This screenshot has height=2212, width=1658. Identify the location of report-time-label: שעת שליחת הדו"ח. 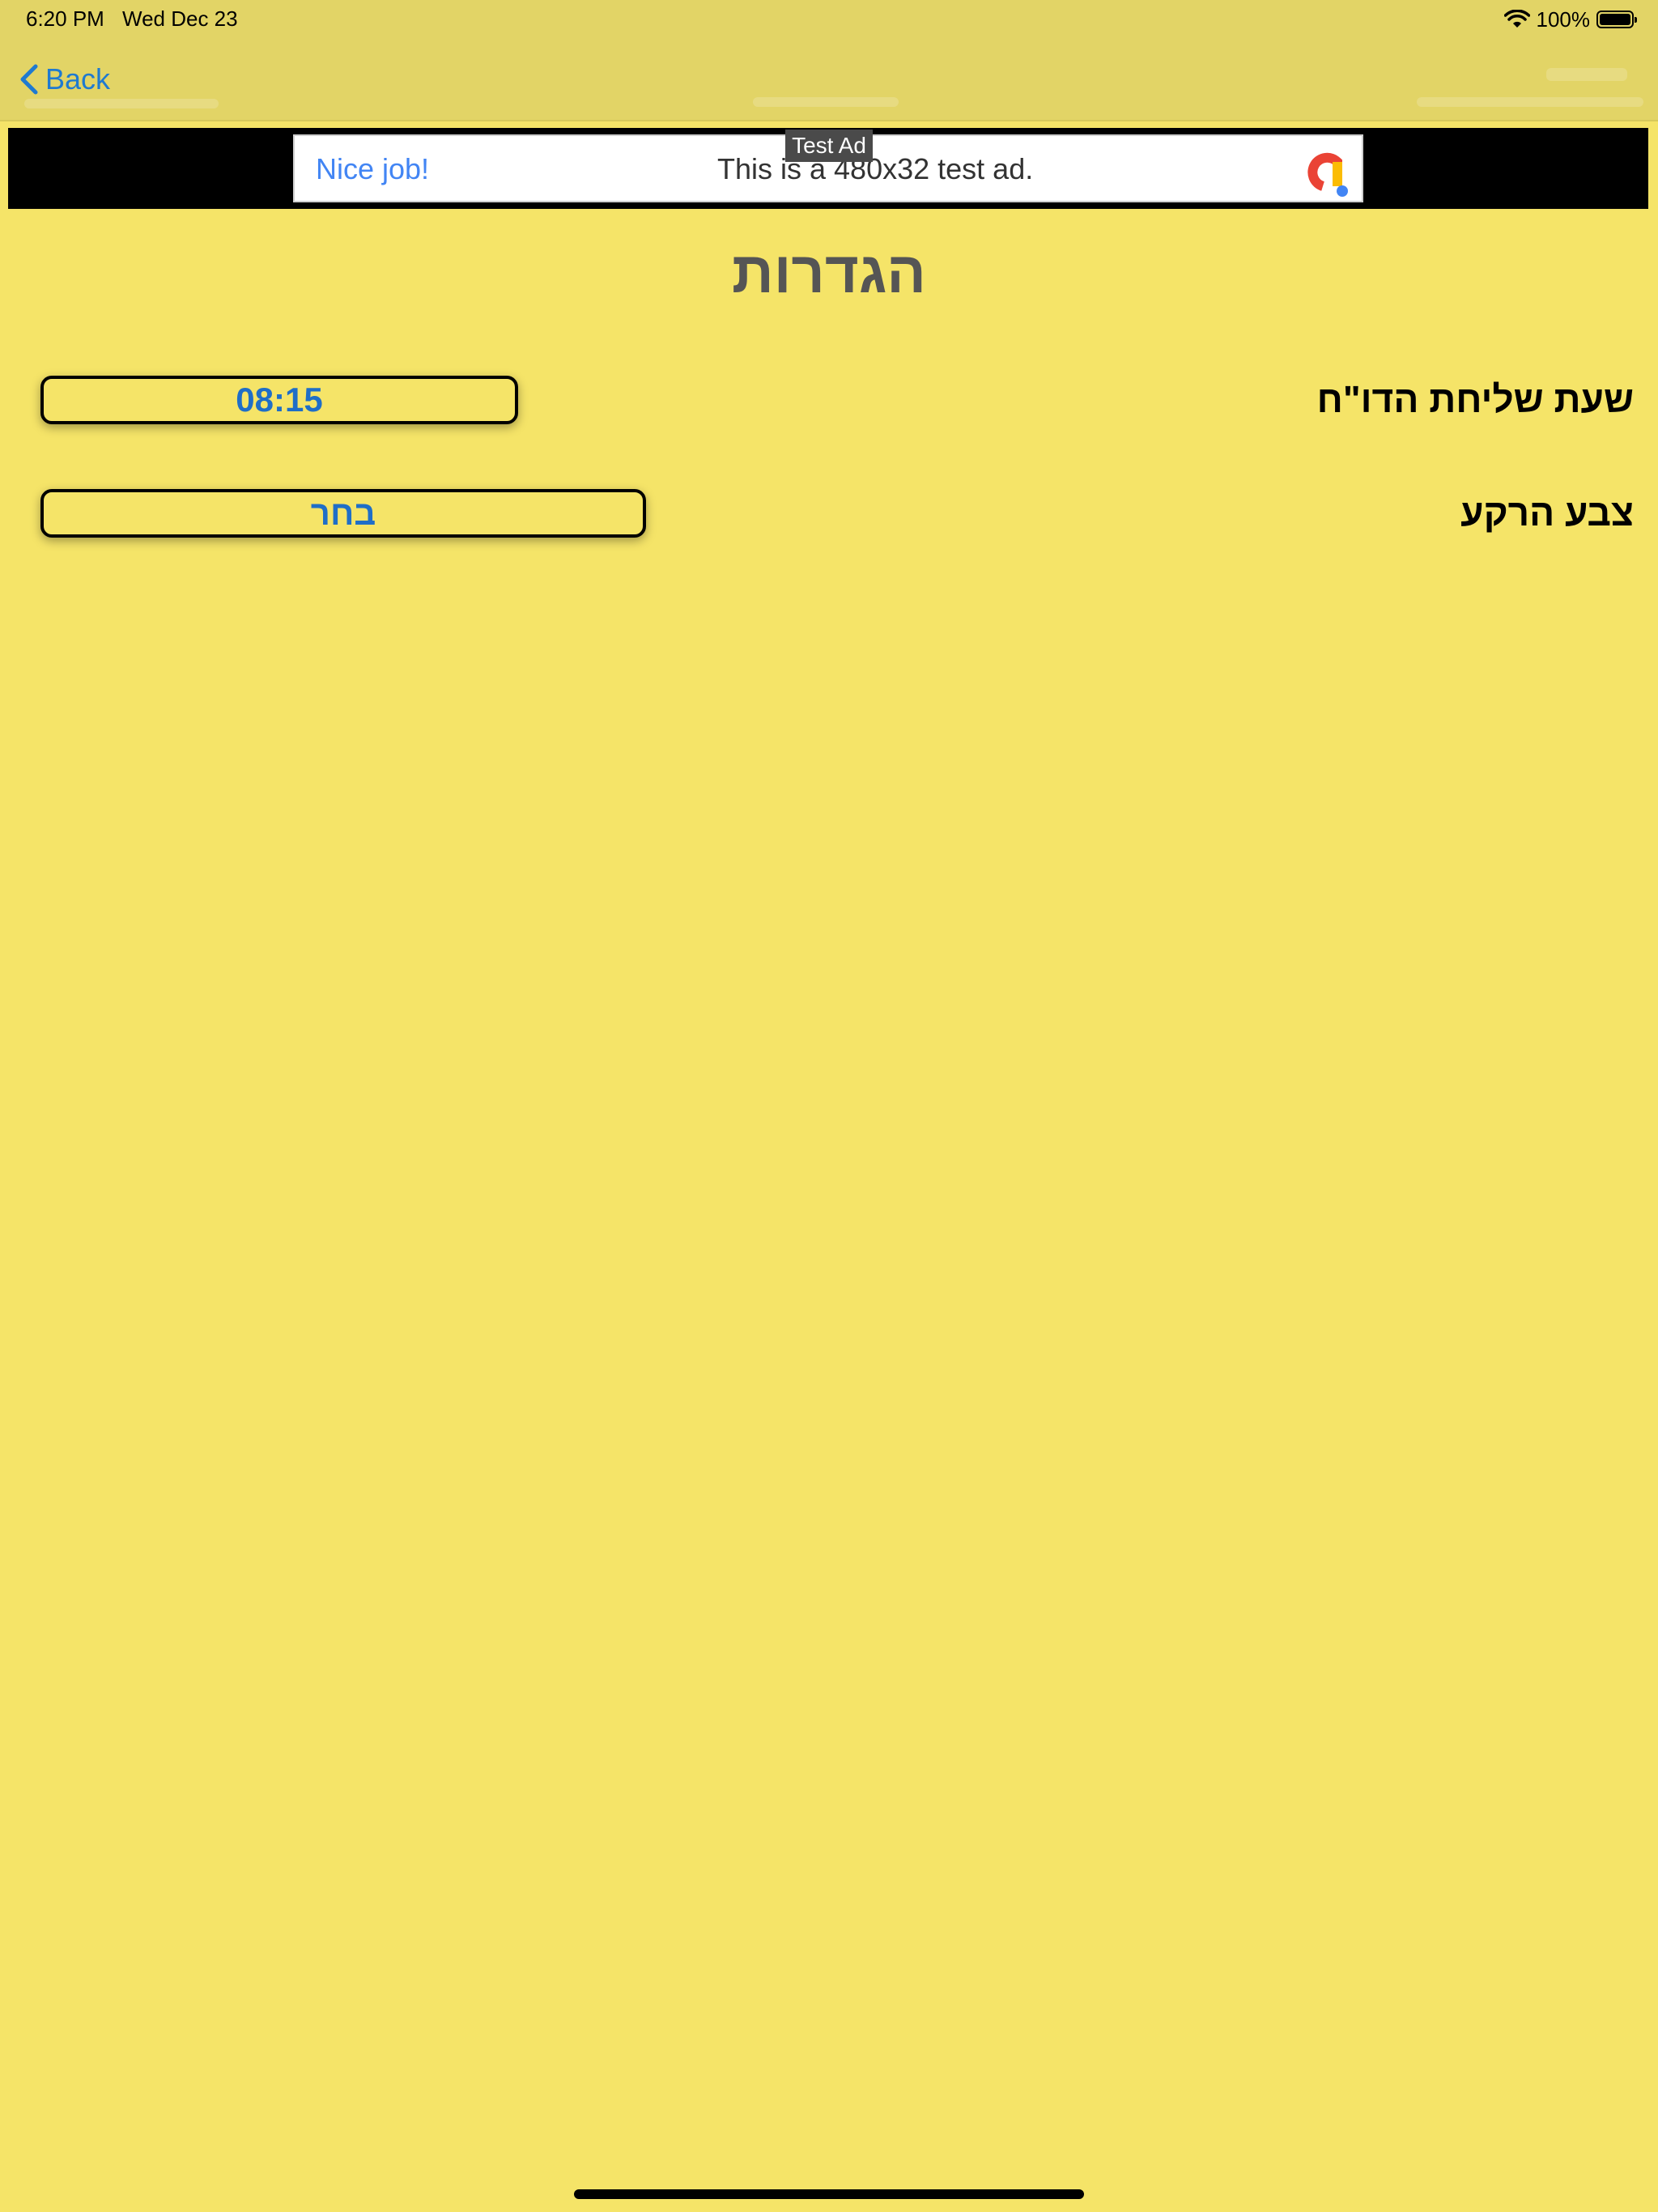
(1475, 399).